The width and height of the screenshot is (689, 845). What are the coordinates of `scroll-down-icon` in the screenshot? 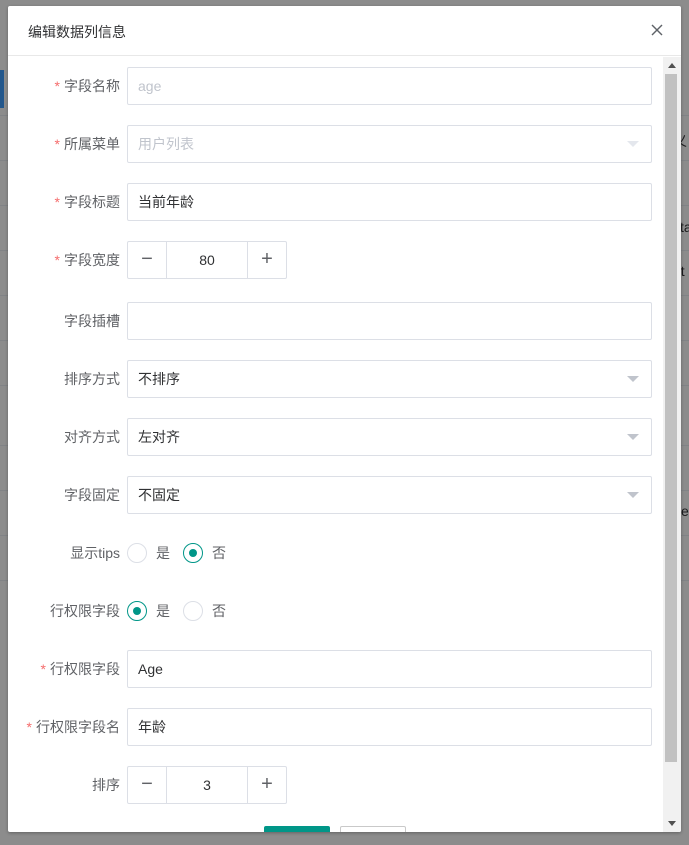 It's located at (672, 823).